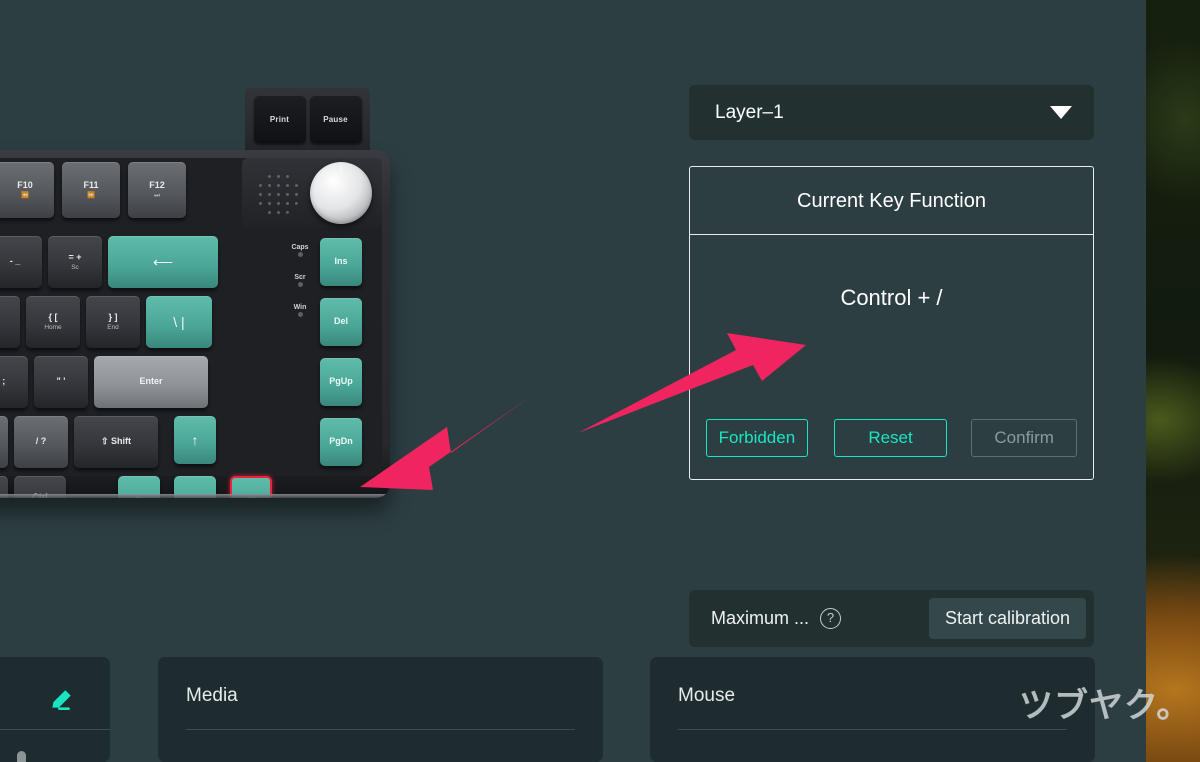  I want to click on forbidden-button-label: Forbidden, so click(757, 437).